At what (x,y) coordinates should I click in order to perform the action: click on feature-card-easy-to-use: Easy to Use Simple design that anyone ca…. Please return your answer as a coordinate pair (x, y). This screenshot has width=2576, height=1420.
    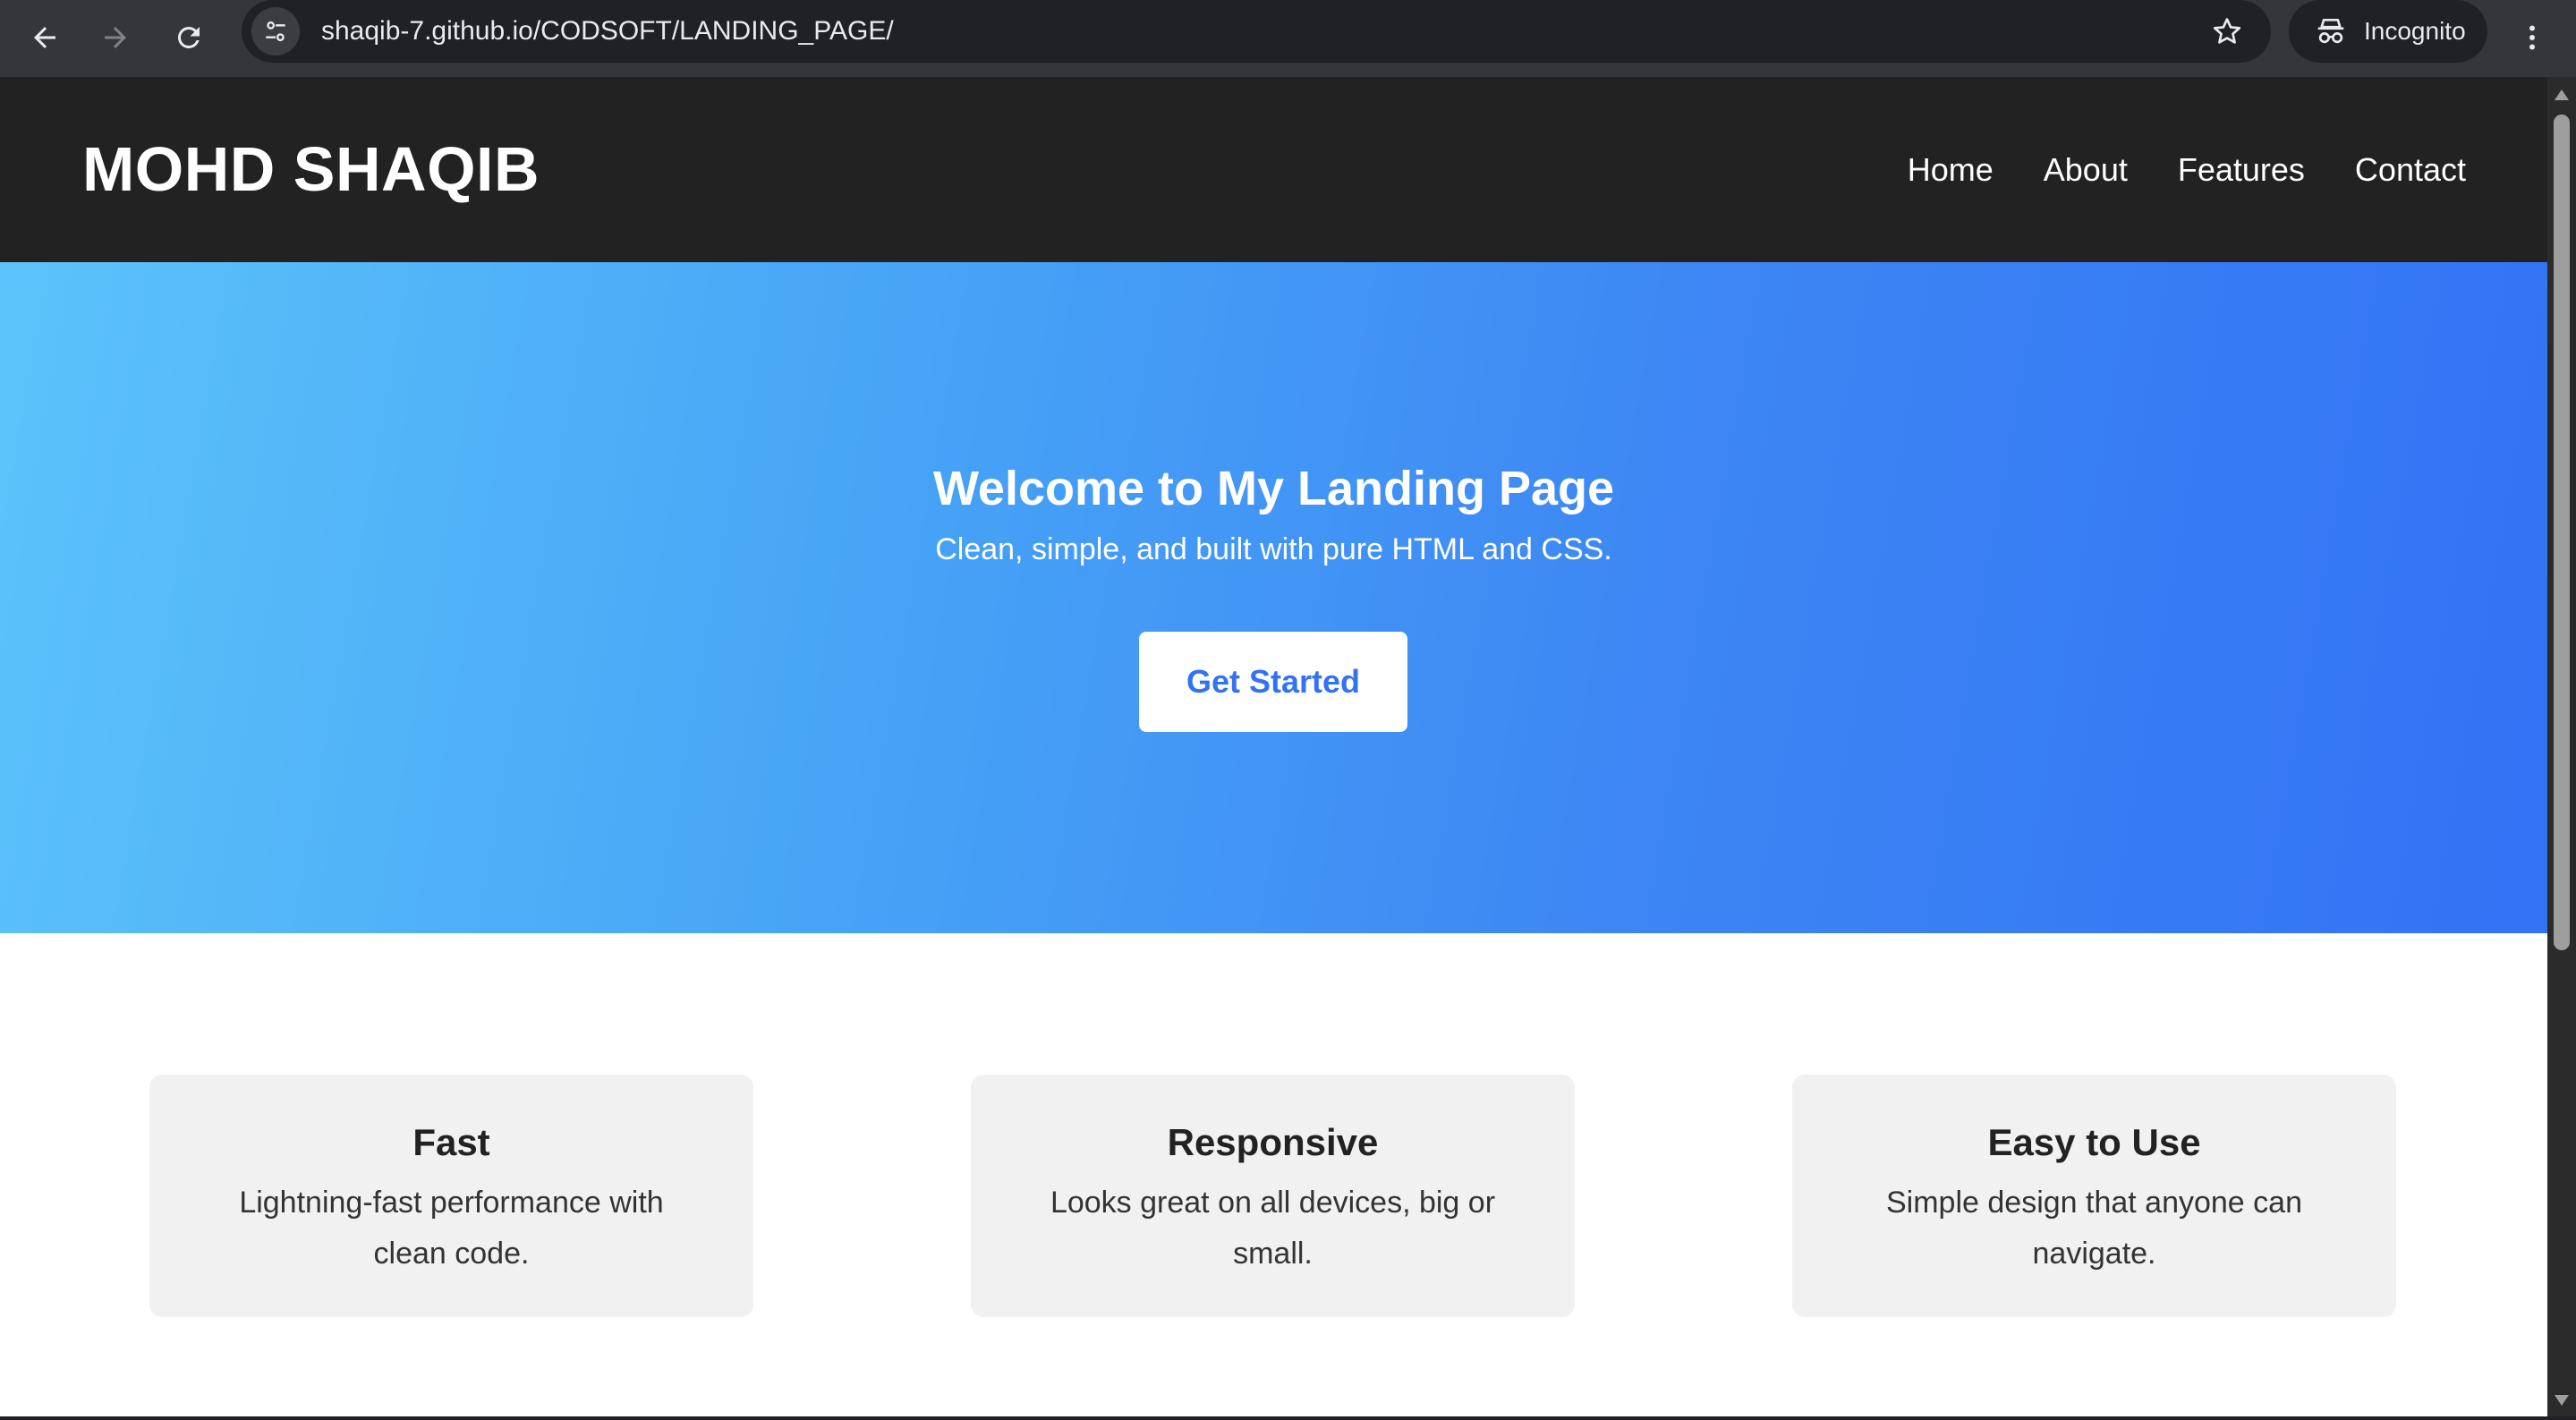
    Looking at the image, I should click on (2094, 1196).